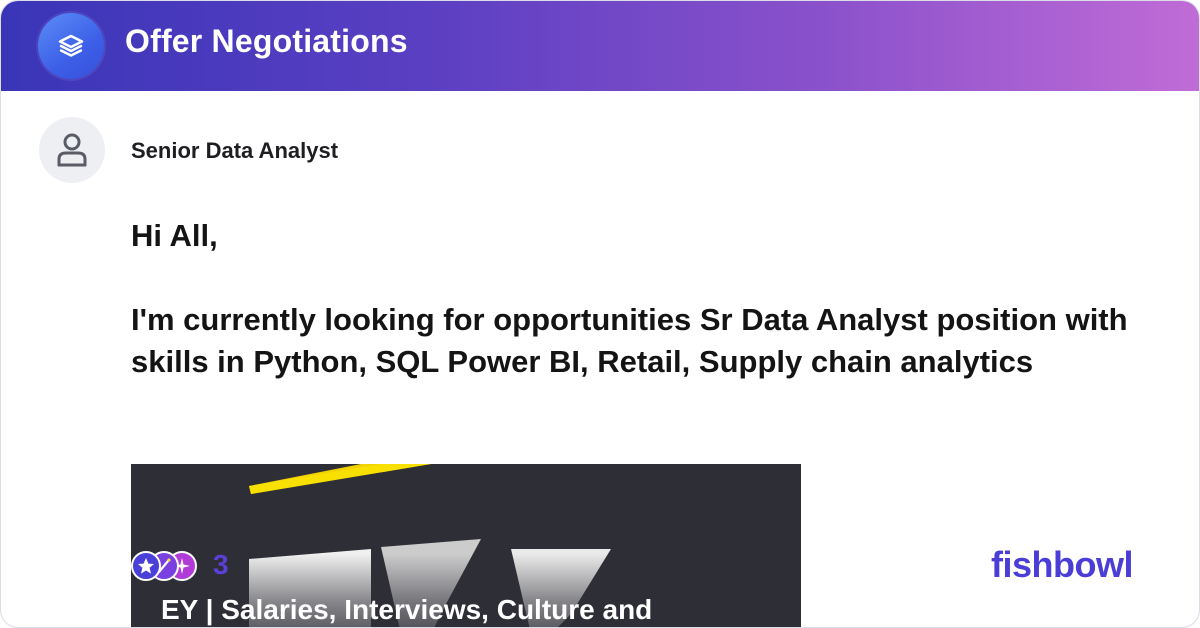 Image resolution: width=1200 pixels, height=628 pixels. Describe the element at coordinates (406, 610) in the screenshot. I see `preview-title: EY | Salaries, Interviews, Culture and` at that location.